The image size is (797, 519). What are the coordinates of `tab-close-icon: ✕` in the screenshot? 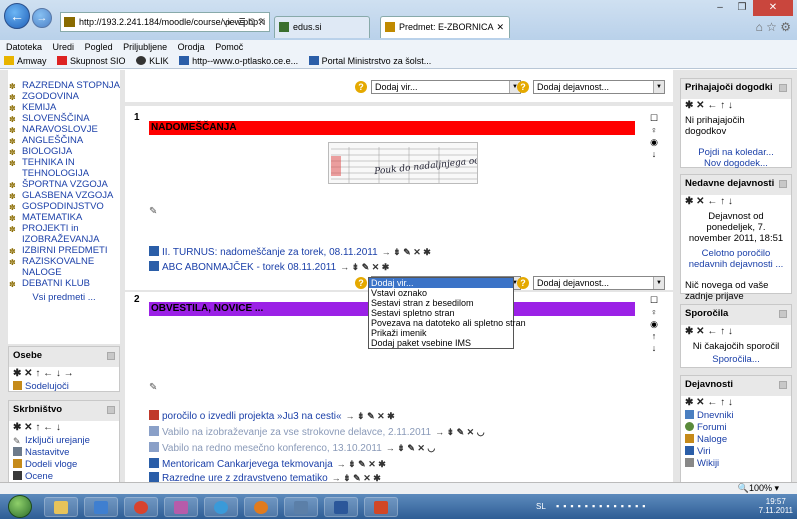 It's located at (500, 27).